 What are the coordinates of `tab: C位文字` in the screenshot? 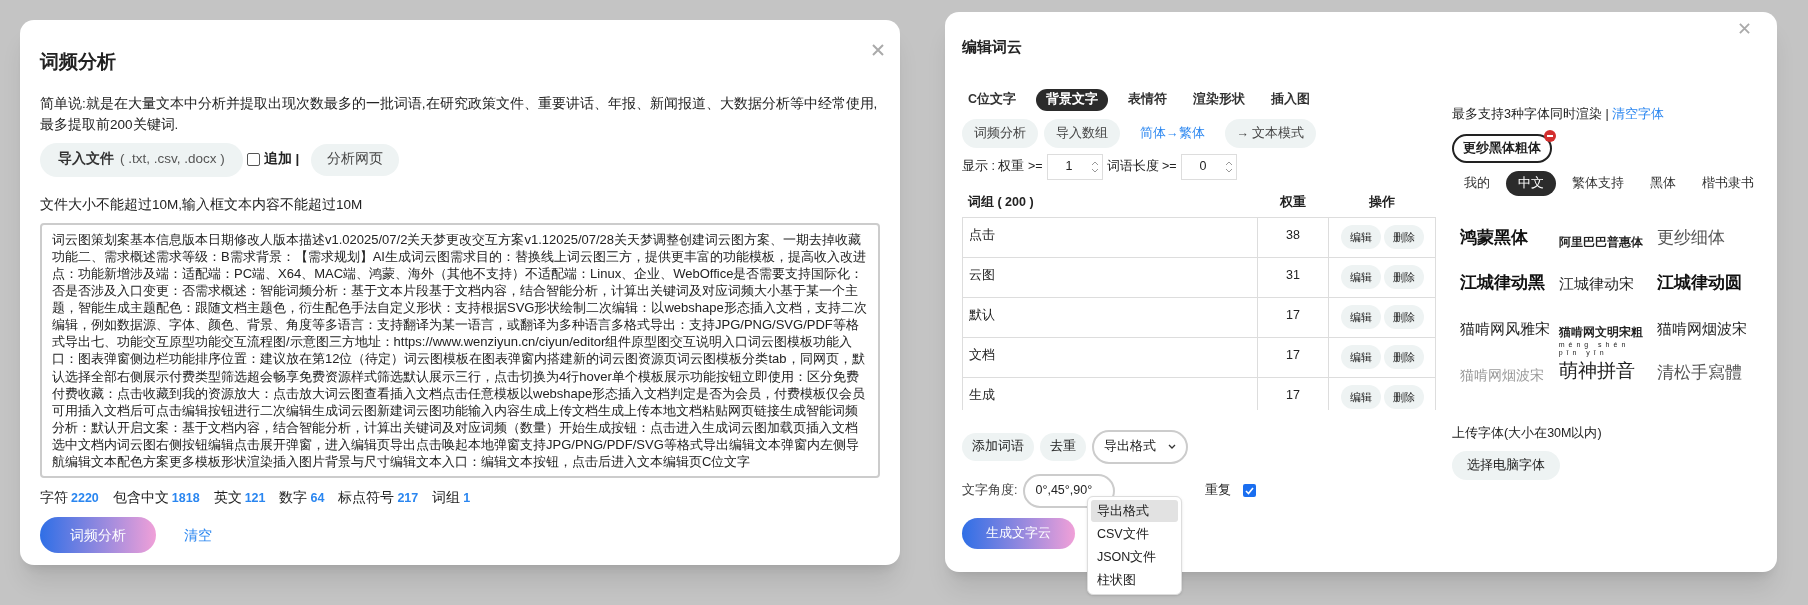 It's located at (992, 99).